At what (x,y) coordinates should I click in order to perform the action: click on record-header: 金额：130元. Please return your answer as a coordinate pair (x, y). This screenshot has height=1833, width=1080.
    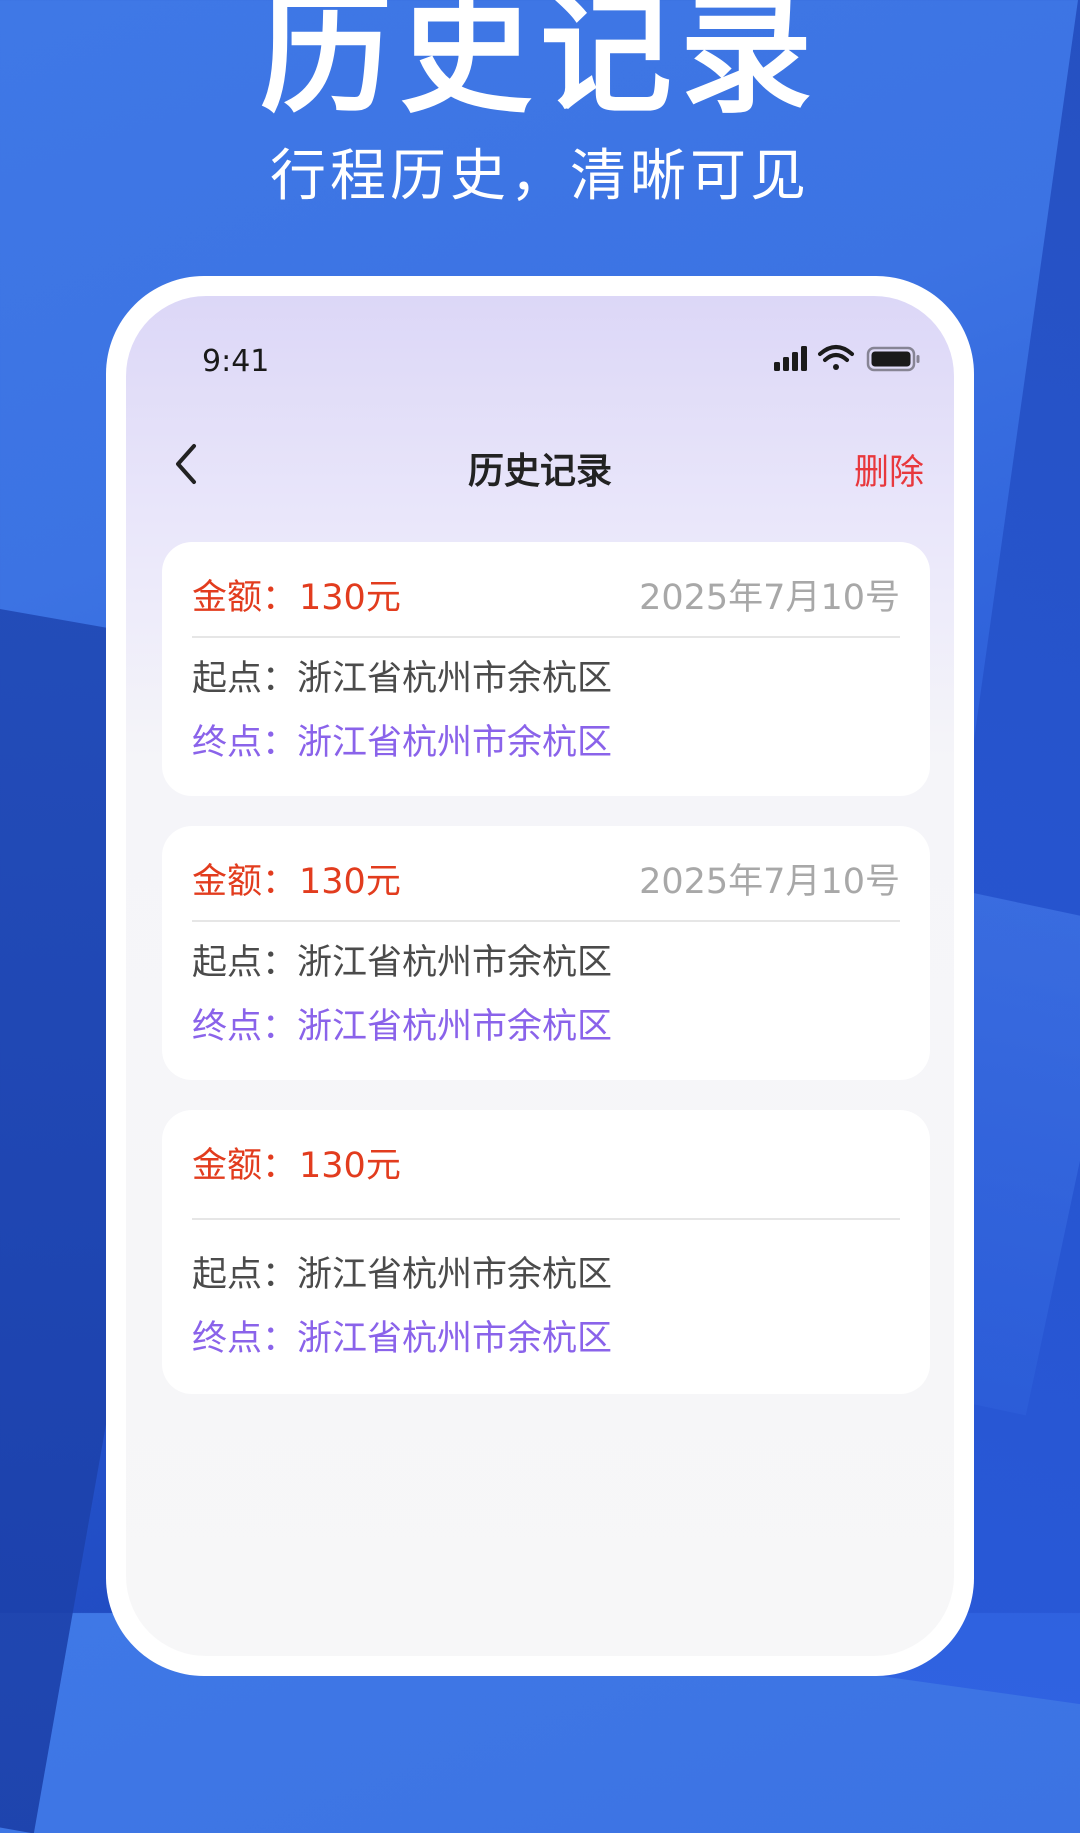
    Looking at the image, I should click on (546, 1166).